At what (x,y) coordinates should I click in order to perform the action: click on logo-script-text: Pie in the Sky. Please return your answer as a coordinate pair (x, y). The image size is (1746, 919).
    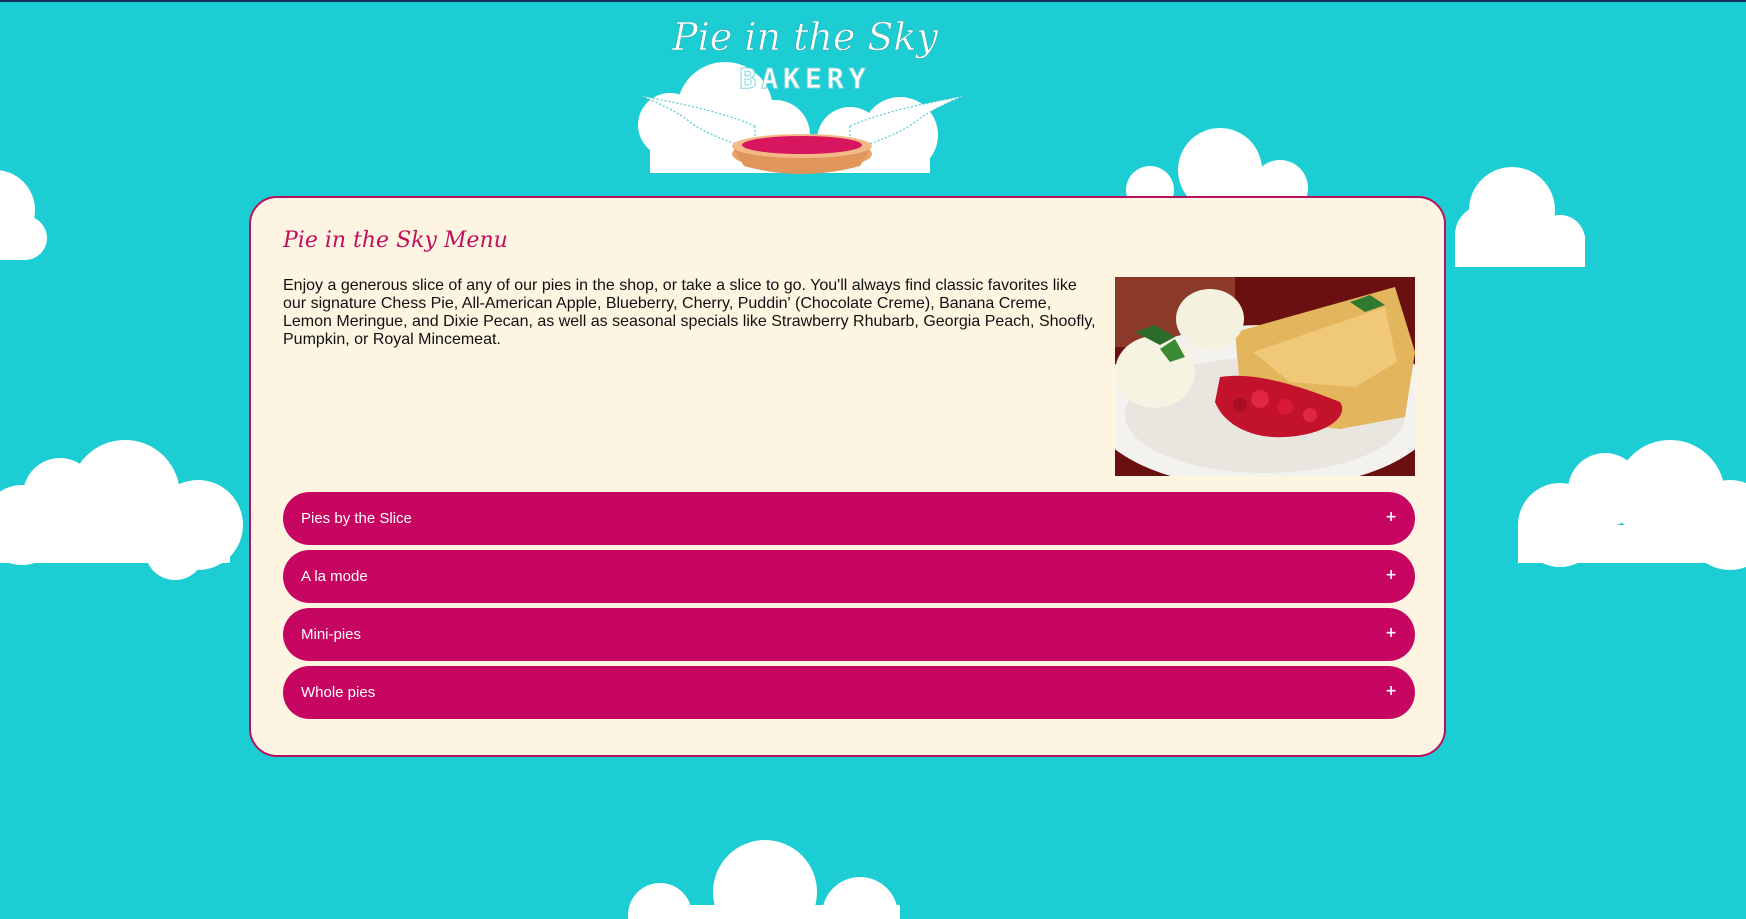
    Looking at the image, I should click on (804, 37).